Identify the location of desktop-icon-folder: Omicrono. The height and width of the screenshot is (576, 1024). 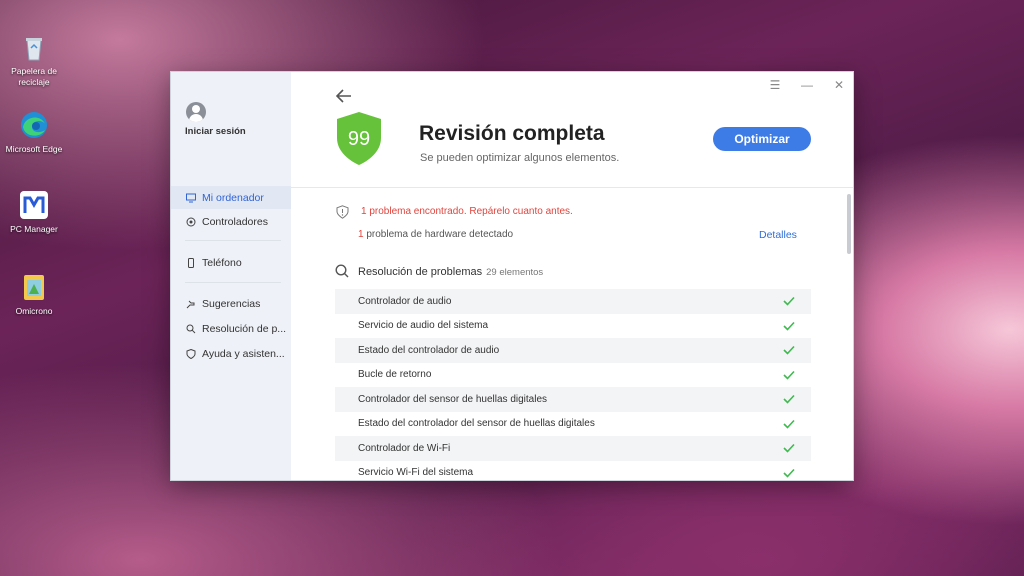
(34, 294).